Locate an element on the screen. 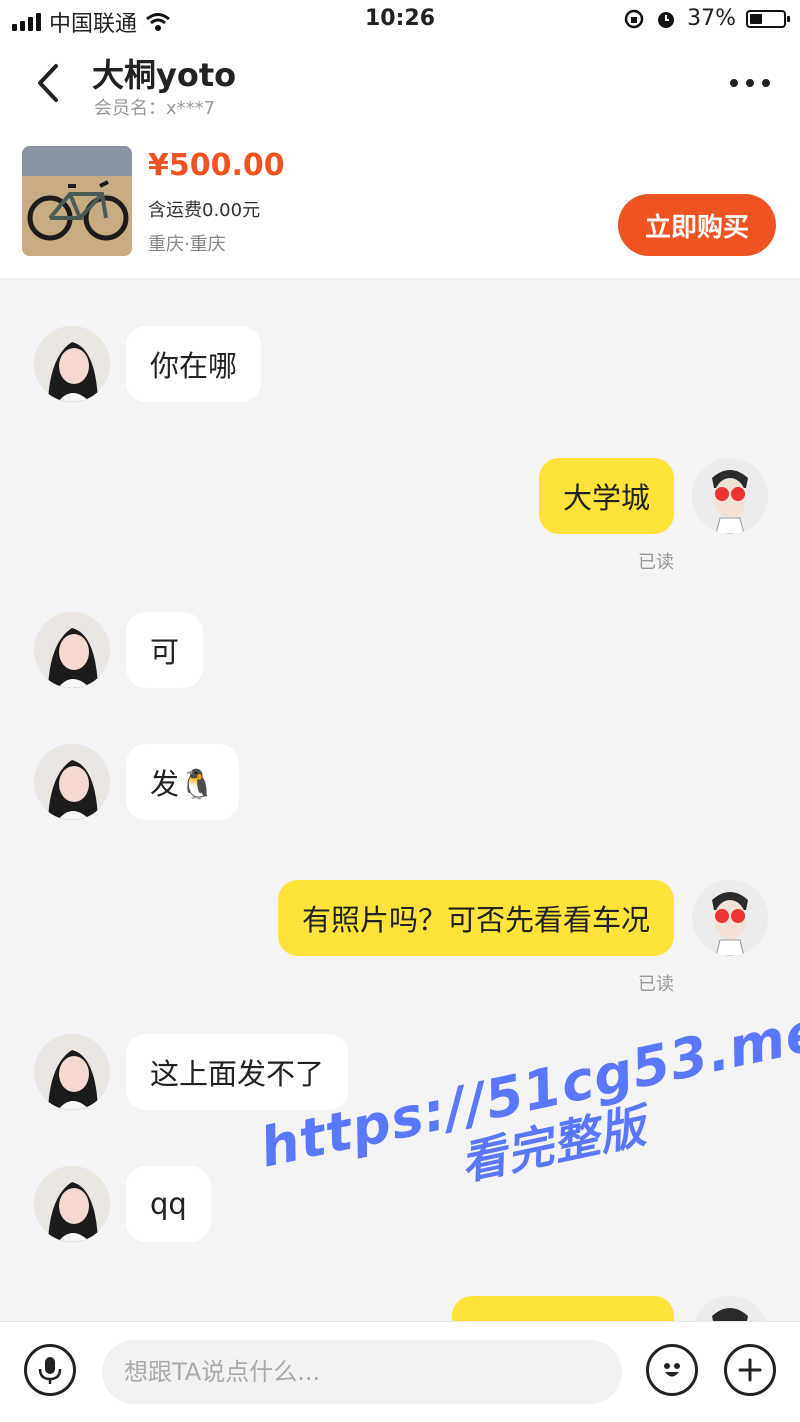  product-price: ¥500.00 is located at coordinates (216, 165).